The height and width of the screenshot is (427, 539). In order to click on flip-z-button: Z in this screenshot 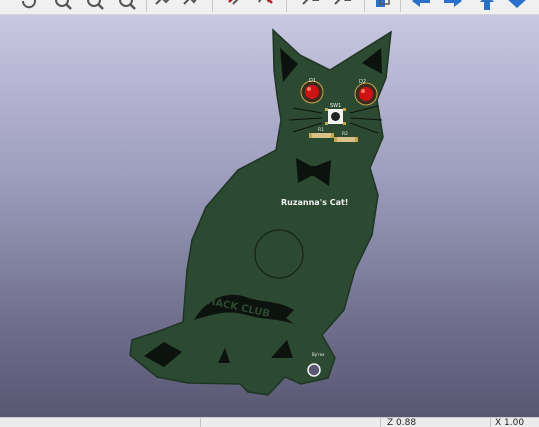, I will do `click(311, 6)`.